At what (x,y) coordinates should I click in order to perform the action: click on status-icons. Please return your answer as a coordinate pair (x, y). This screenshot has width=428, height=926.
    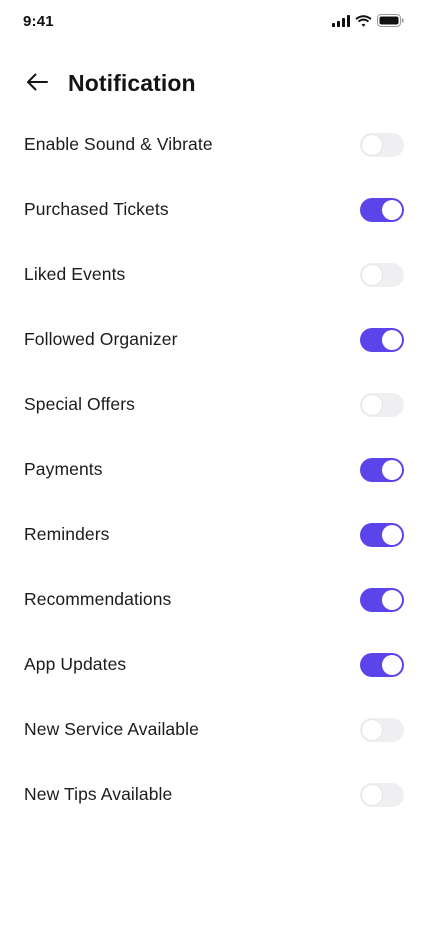
    Looking at the image, I should click on (368, 23).